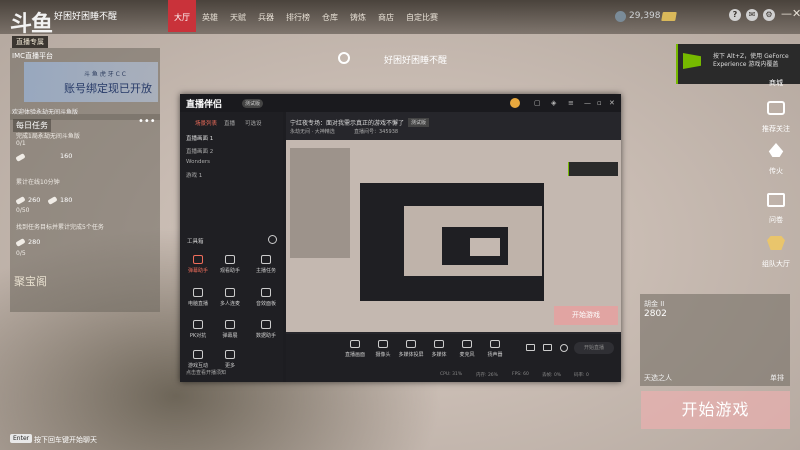  Describe the element at coordinates (752, 15) in the screenshot. I see `mail-icon: ✉` at that location.